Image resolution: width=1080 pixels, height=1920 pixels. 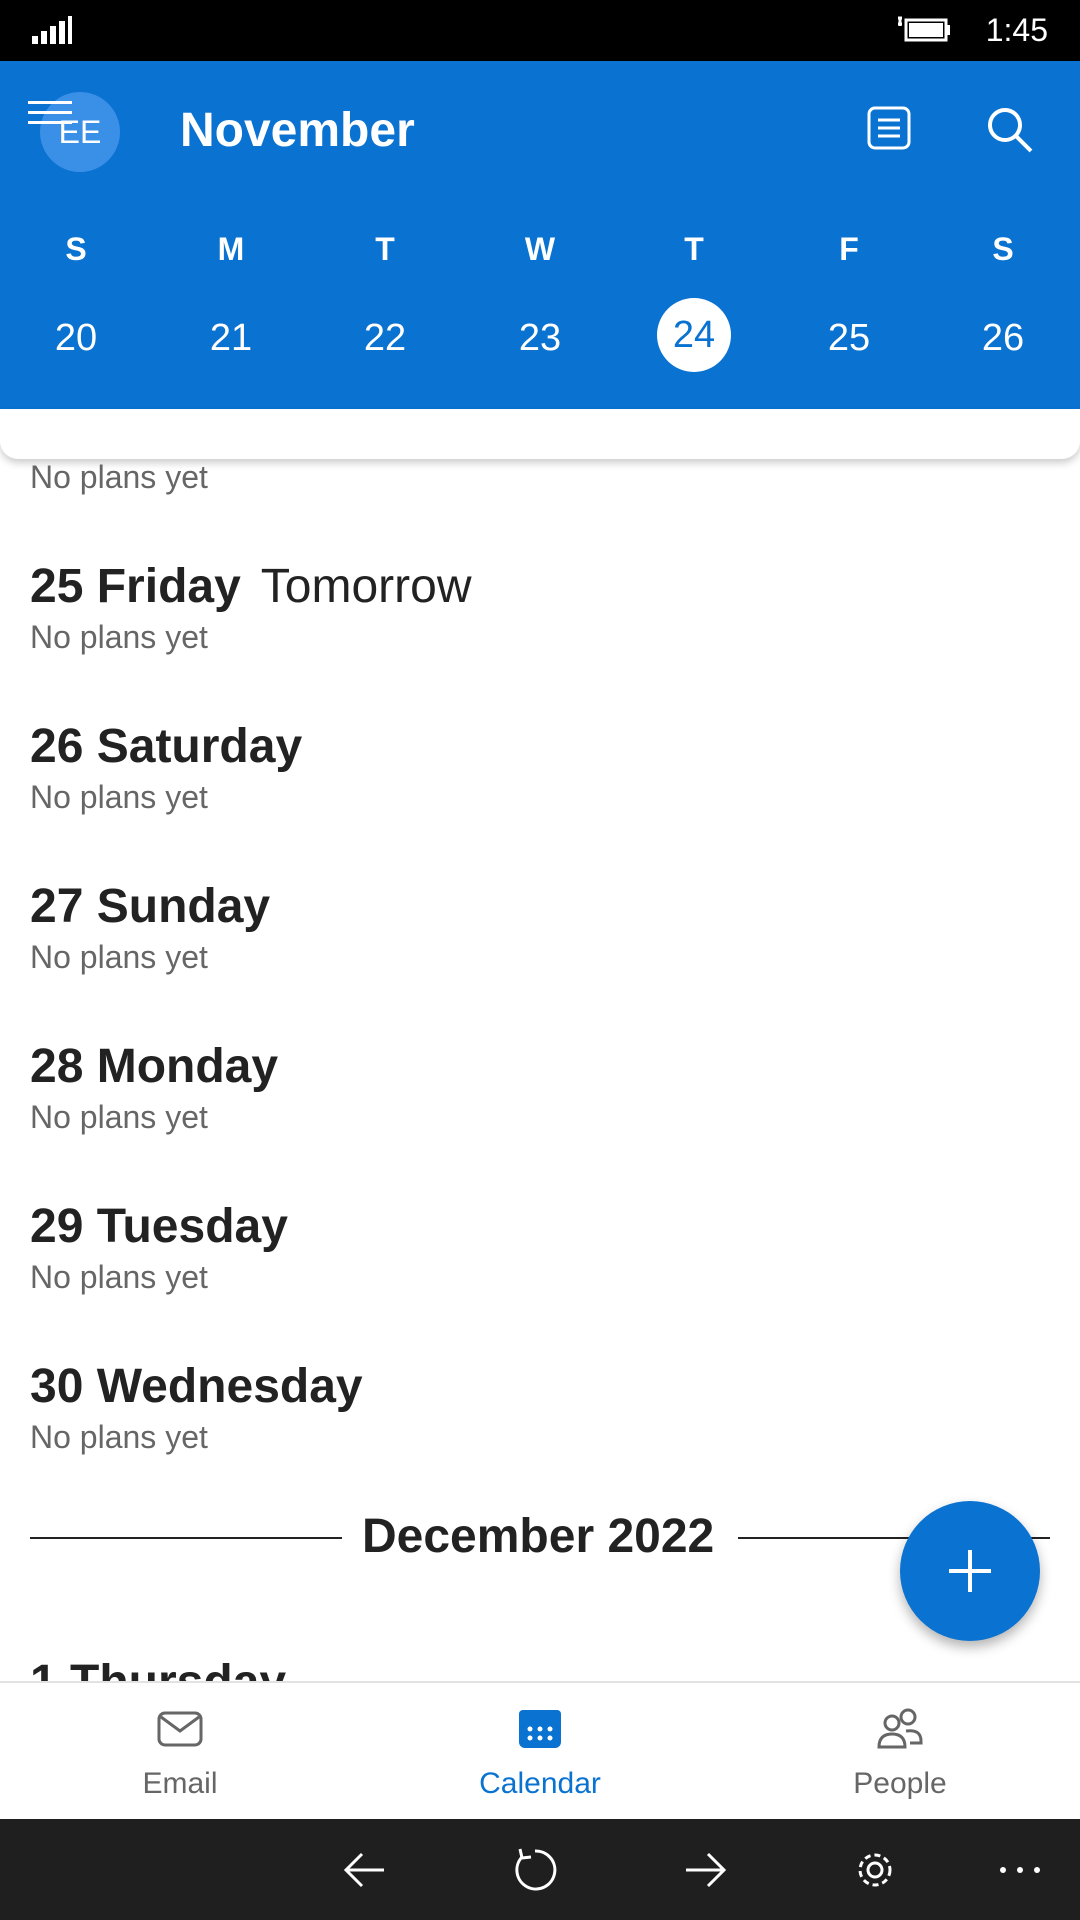 What do you see at coordinates (924, 29) in the screenshot?
I see `battery-icon` at bounding box center [924, 29].